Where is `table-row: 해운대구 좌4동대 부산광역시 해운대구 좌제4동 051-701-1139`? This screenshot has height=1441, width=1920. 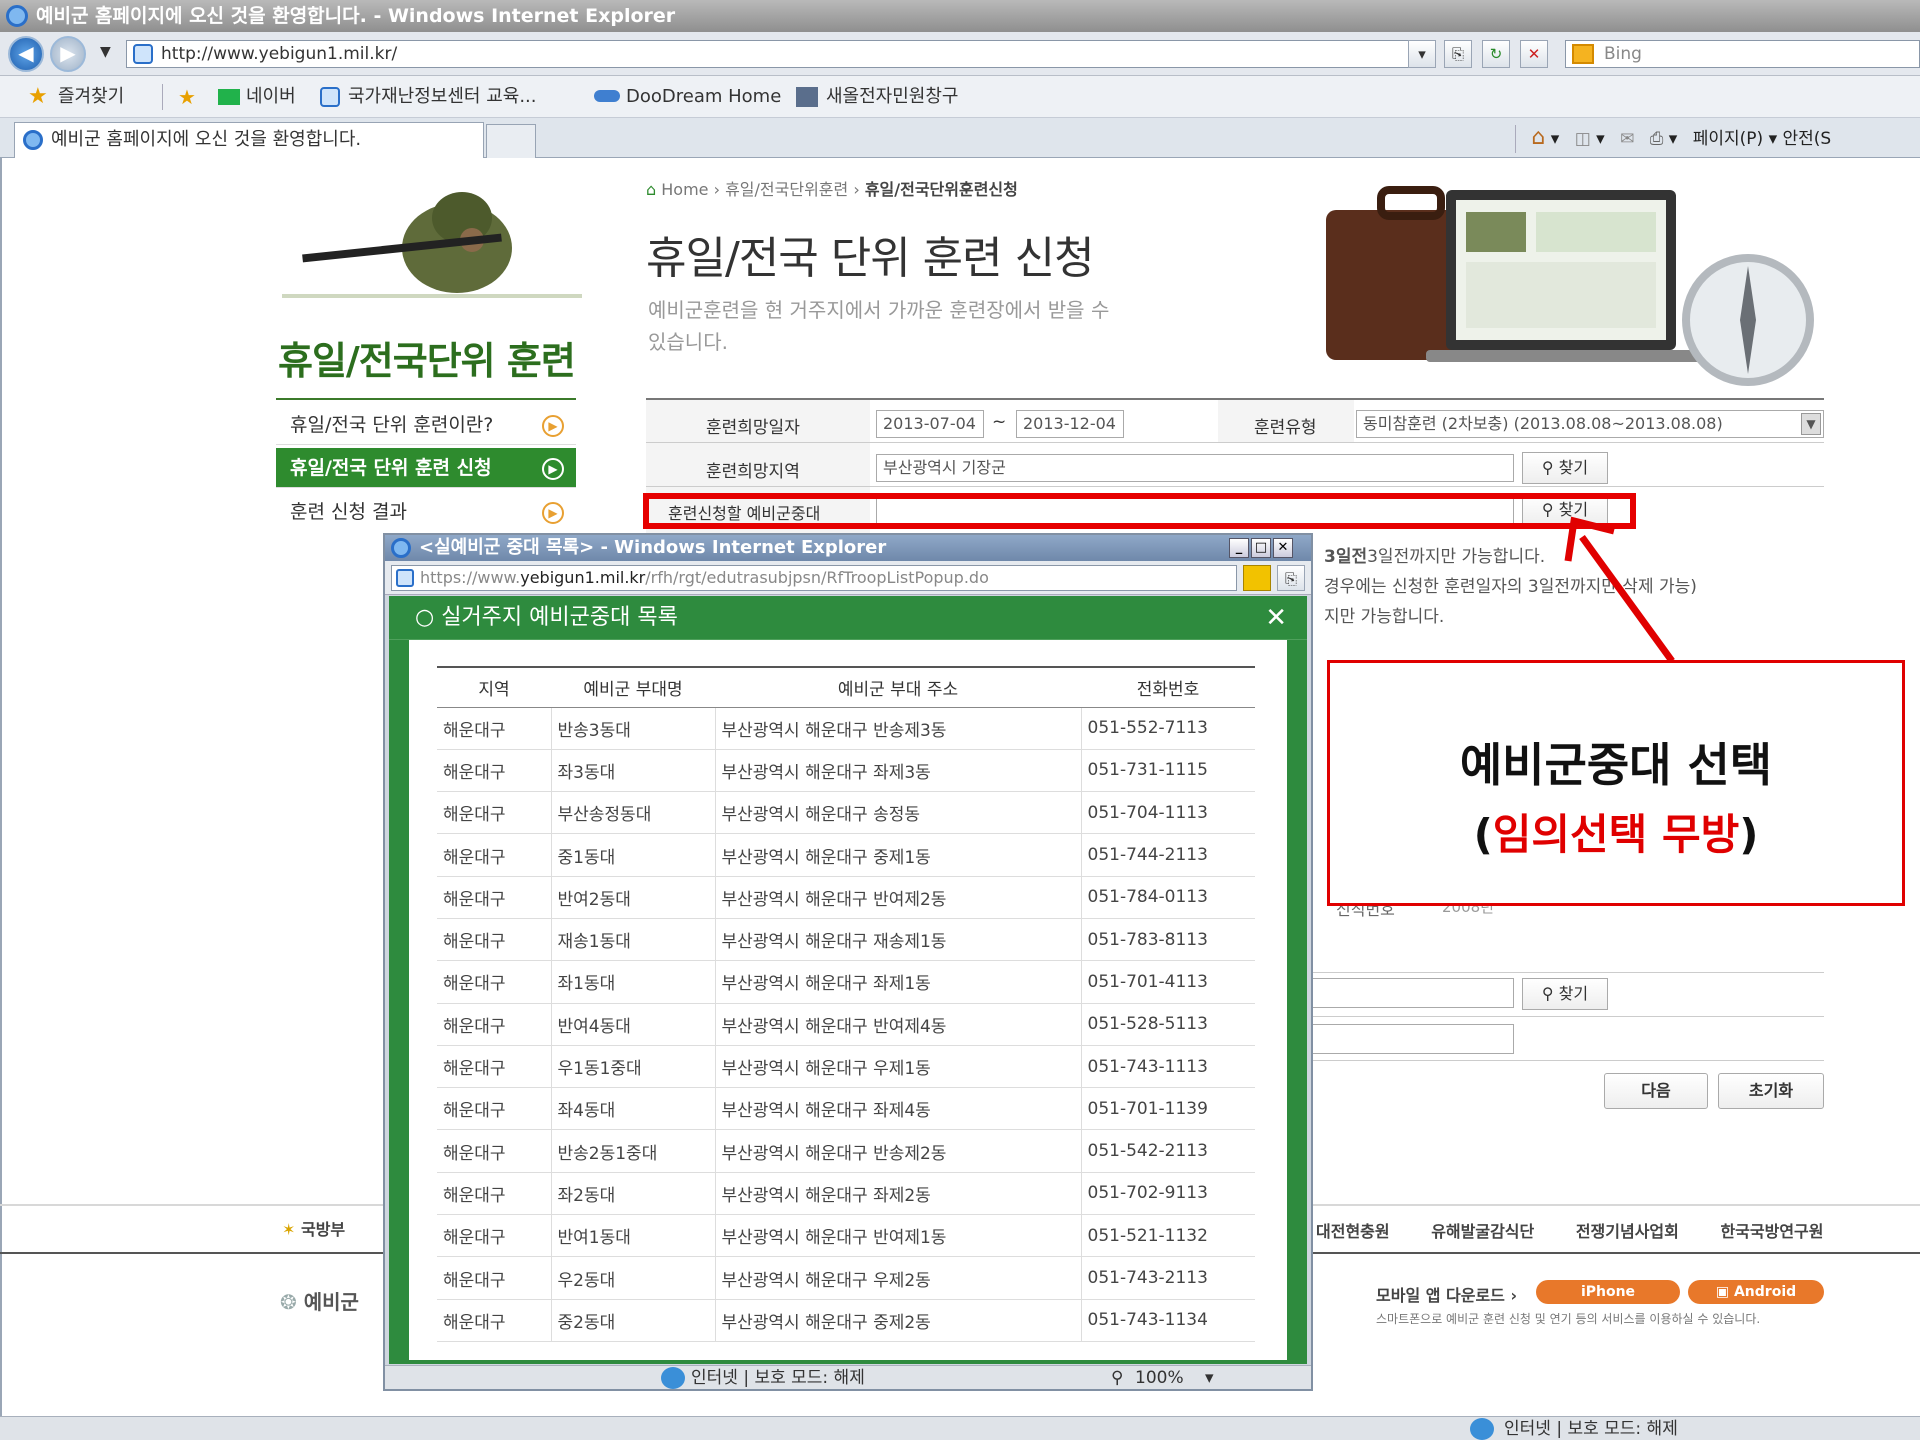
table-row: 해운대구 좌4동대 부산광역시 해운대구 좌제4동 051-701-1139 is located at coordinates (846, 1109).